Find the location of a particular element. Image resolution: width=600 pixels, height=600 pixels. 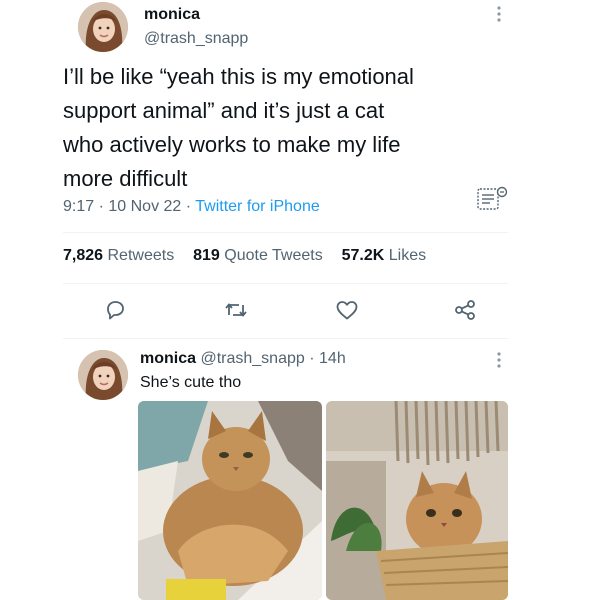

quote-tweets-label: Quote Tweets is located at coordinates (273, 255).